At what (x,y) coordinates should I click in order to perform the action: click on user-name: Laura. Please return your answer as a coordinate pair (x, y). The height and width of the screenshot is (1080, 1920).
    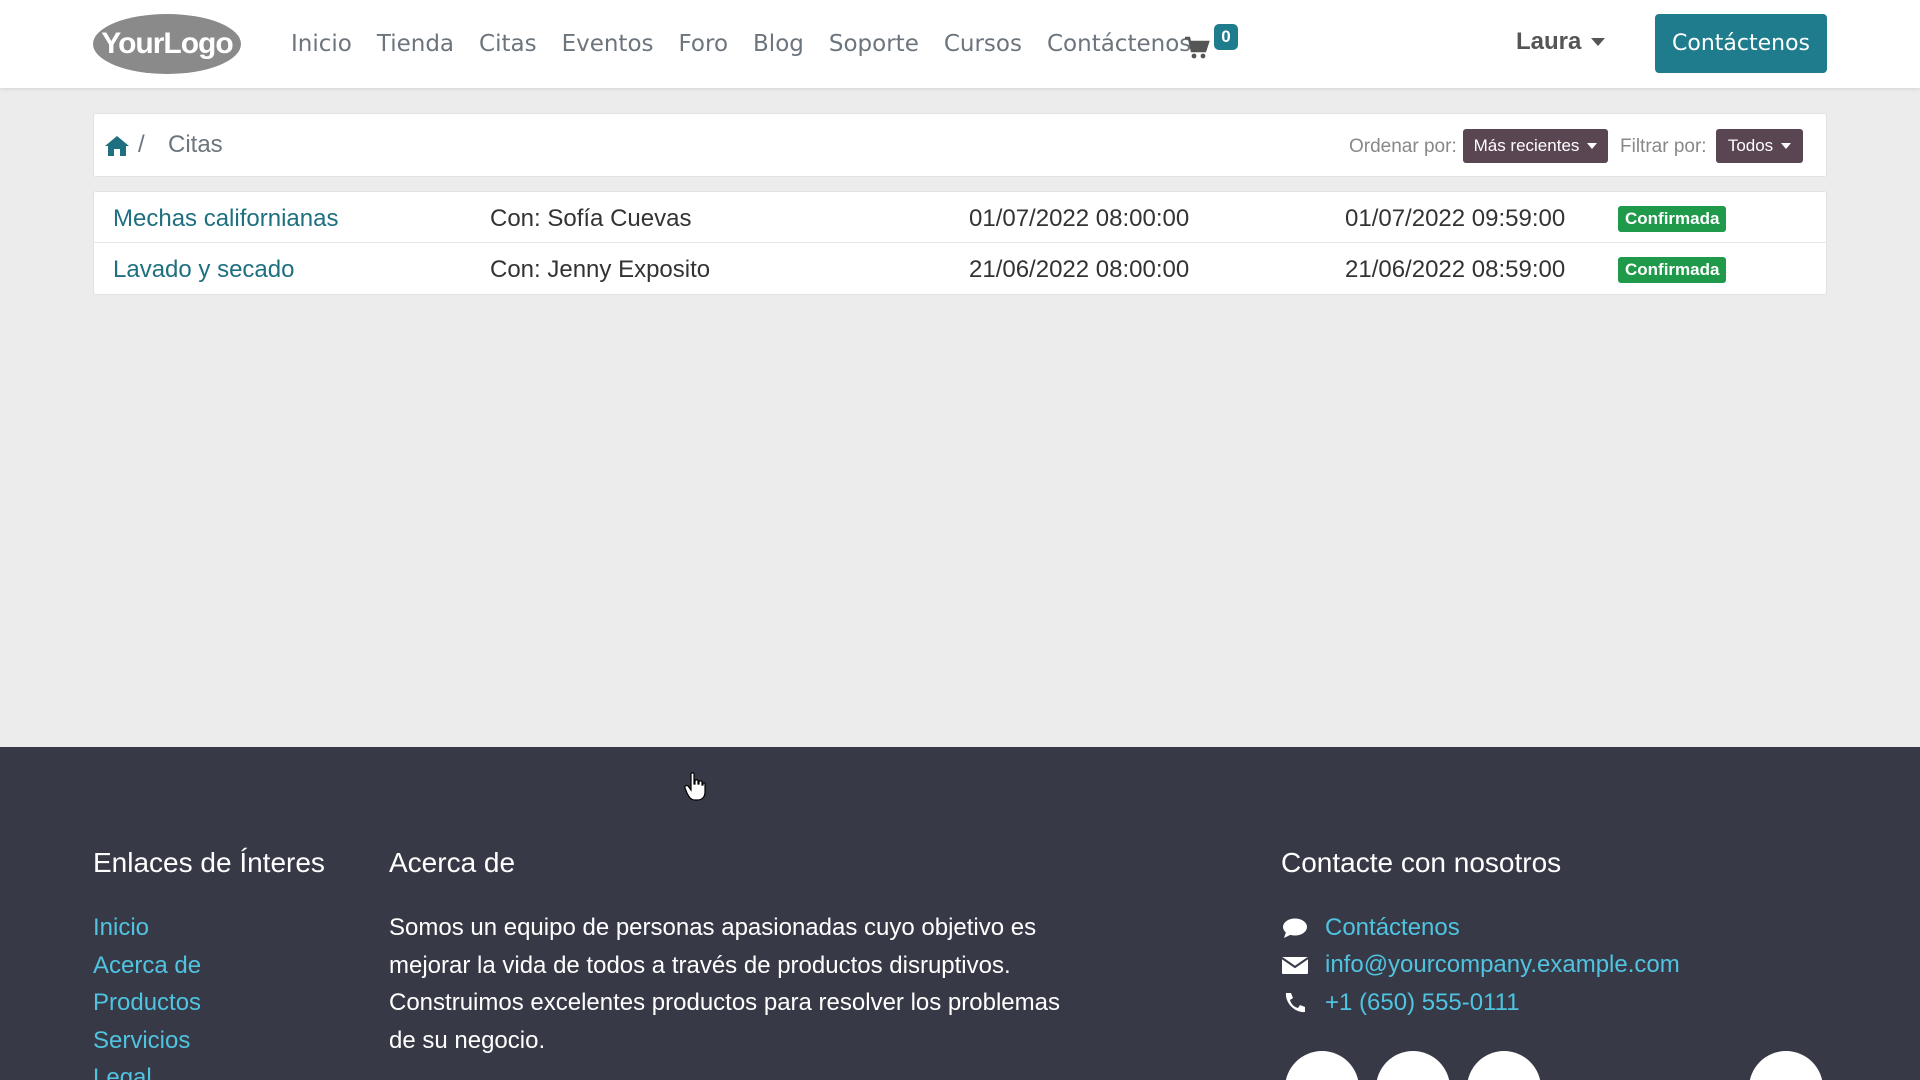
    Looking at the image, I should click on (1549, 41).